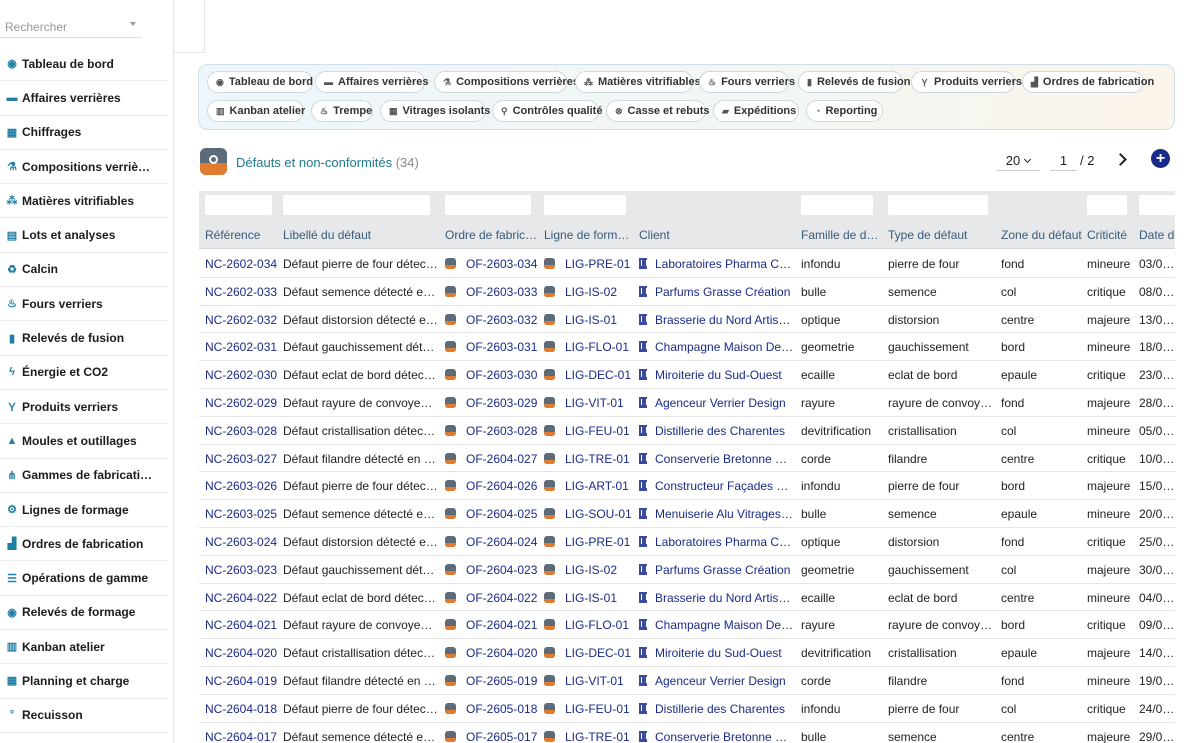 This screenshot has width=1200, height=743. I want to click on cell-order: OF-2603-033, so click(492, 292).